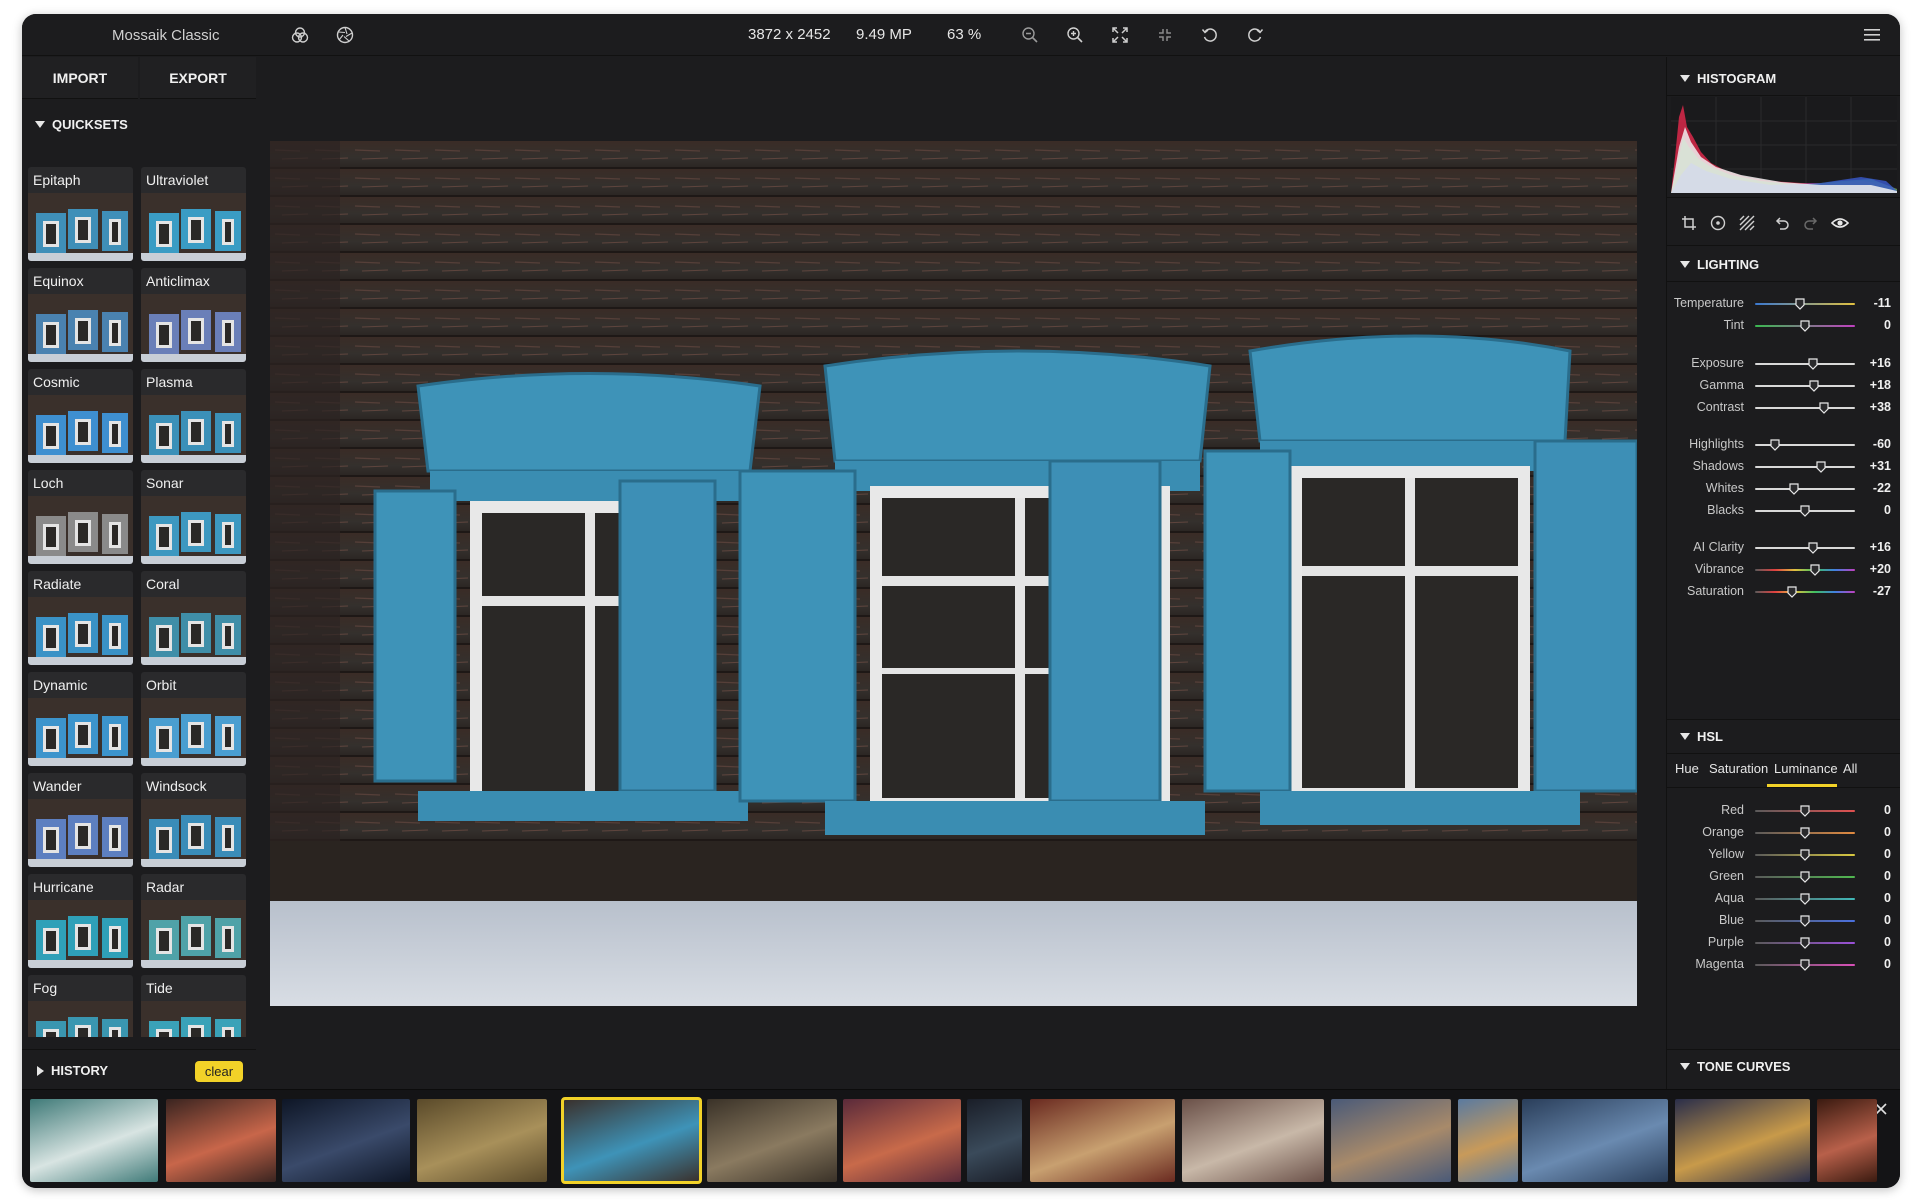 This screenshot has width=1920, height=1200. What do you see at coordinates (1782, 223) in the screenshot?
I see `undo-icon` at bounding box center [1782, 223].